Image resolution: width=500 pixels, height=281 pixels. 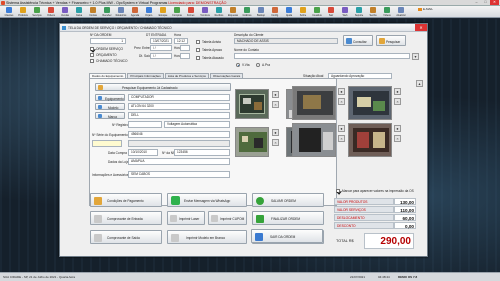 What do you see at coordinates (397, 128) in the screenshot?
I see `photo-8-camera-icon: ●` at bounding box center [397, 128].